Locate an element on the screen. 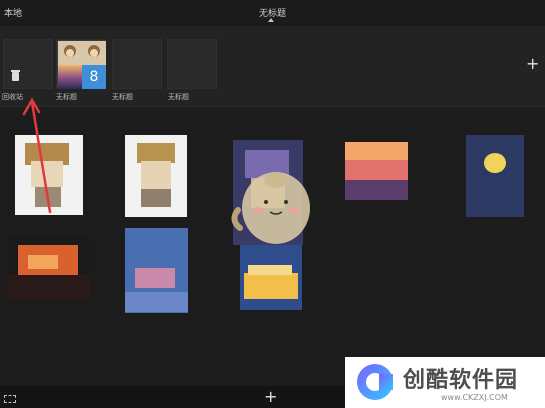 The width and height of the screenshot is (545, 408). annotation-arrow is located at coordinates (37, 155).